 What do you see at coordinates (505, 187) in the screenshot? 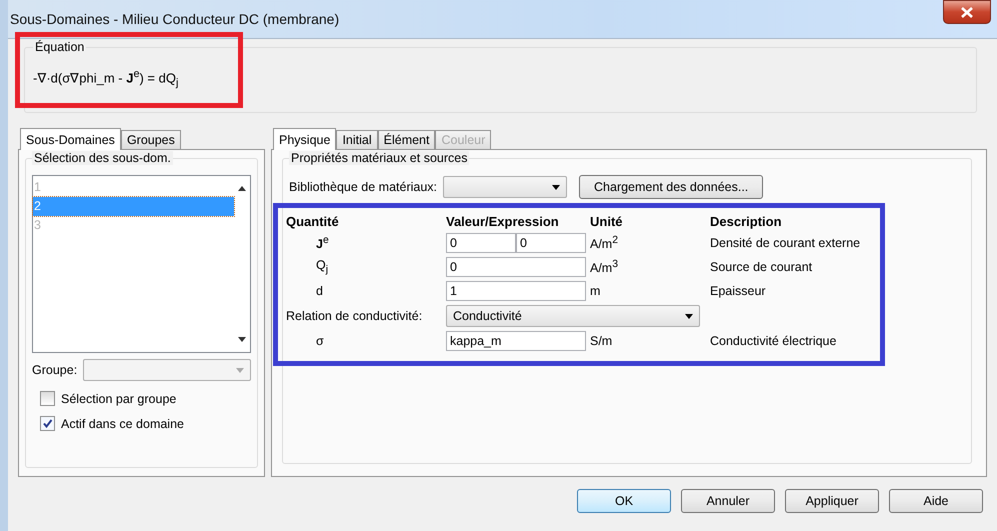
I see `library-dropdown` at bounding box center [505, 187].